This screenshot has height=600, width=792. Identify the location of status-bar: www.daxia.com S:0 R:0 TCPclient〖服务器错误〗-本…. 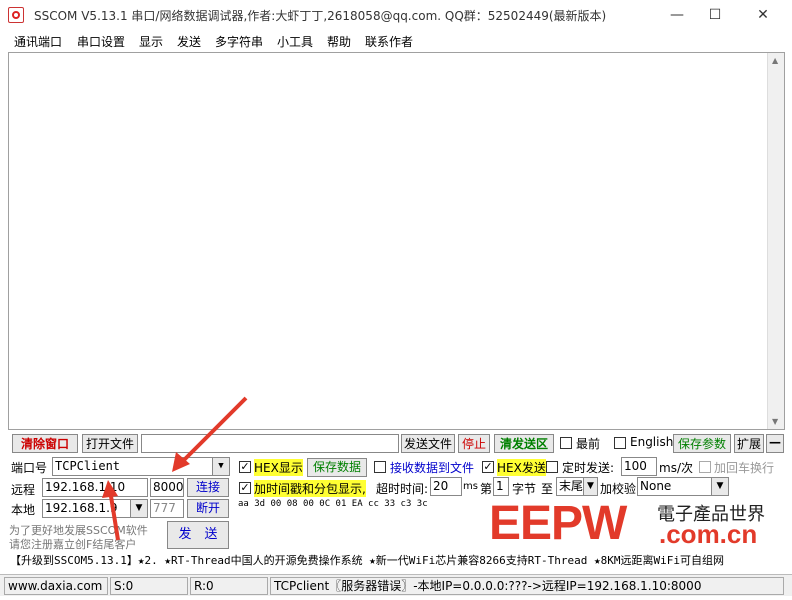
(396, 585).